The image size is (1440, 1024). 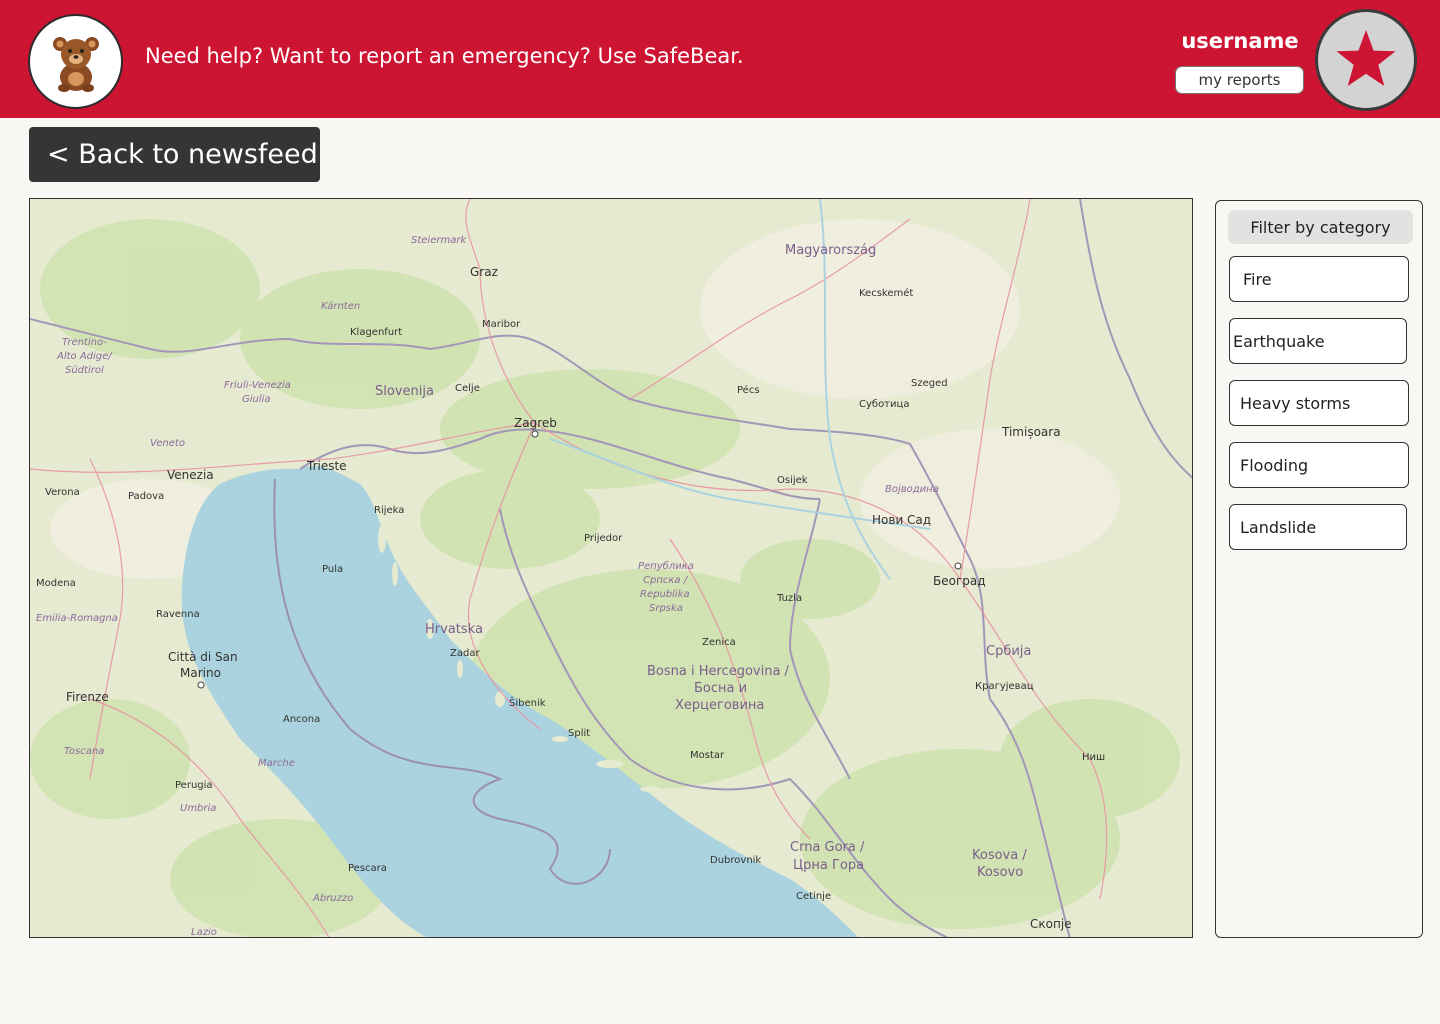 I want to click on filter-item-earthquake: Earthquake, so click(x=1318, y=341).